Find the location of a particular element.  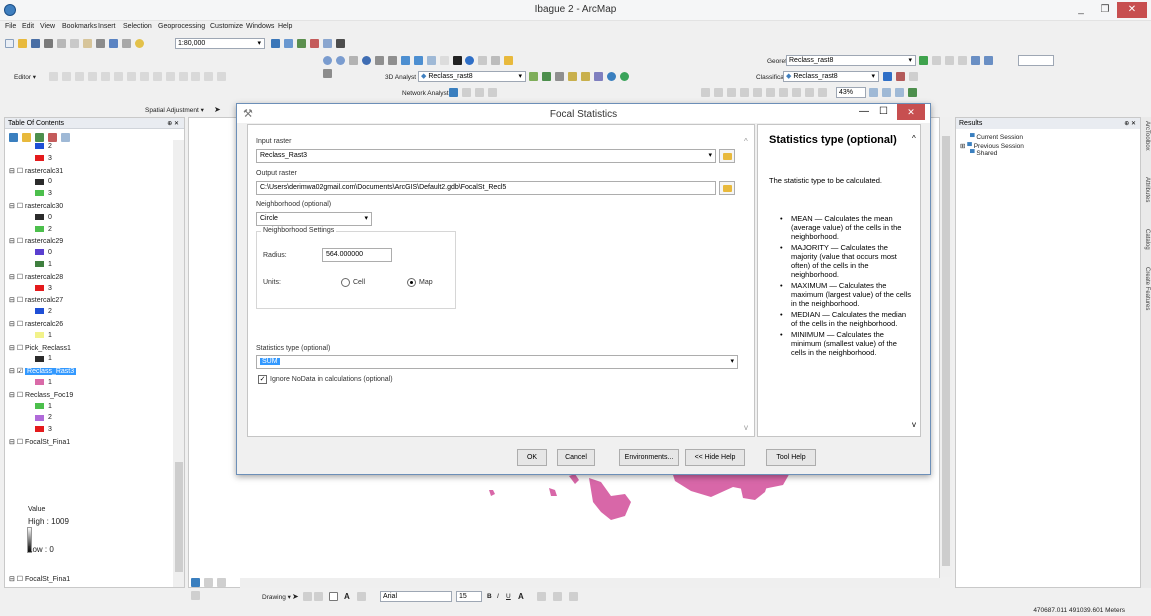

back-extent-icon is located at coordinates (405, 60).